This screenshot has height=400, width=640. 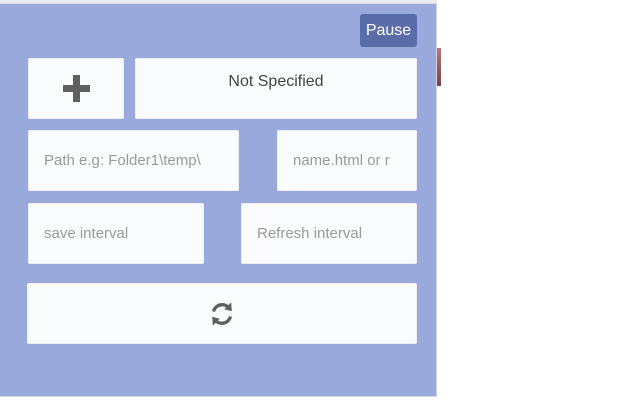 I want to click on save-interval-input, so click(x=116, y=233).